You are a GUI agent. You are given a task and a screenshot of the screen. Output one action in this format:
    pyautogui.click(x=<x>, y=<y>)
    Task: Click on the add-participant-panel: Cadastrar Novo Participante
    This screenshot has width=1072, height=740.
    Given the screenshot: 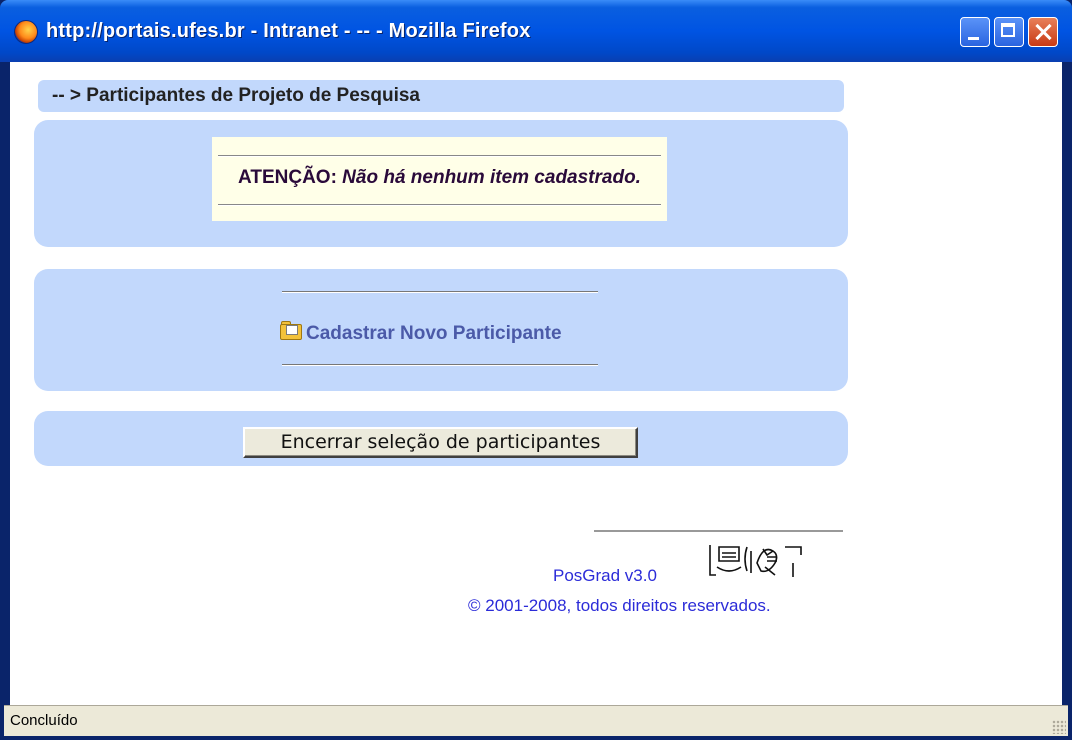 What is the action you would take?
    pyautogui.click(x=441, y=330)
    